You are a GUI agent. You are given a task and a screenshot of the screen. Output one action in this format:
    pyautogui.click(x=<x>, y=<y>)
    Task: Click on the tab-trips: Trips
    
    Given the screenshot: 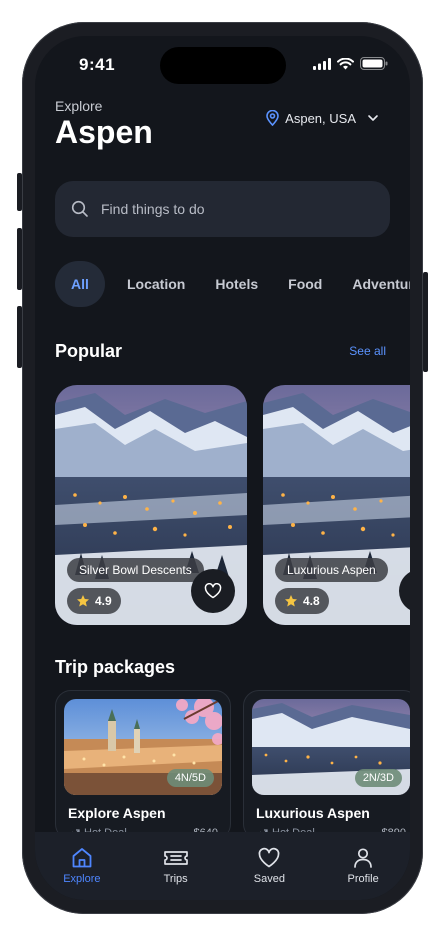 What is the action you would take?
    pyautogui.click(x=176, y=865)
    